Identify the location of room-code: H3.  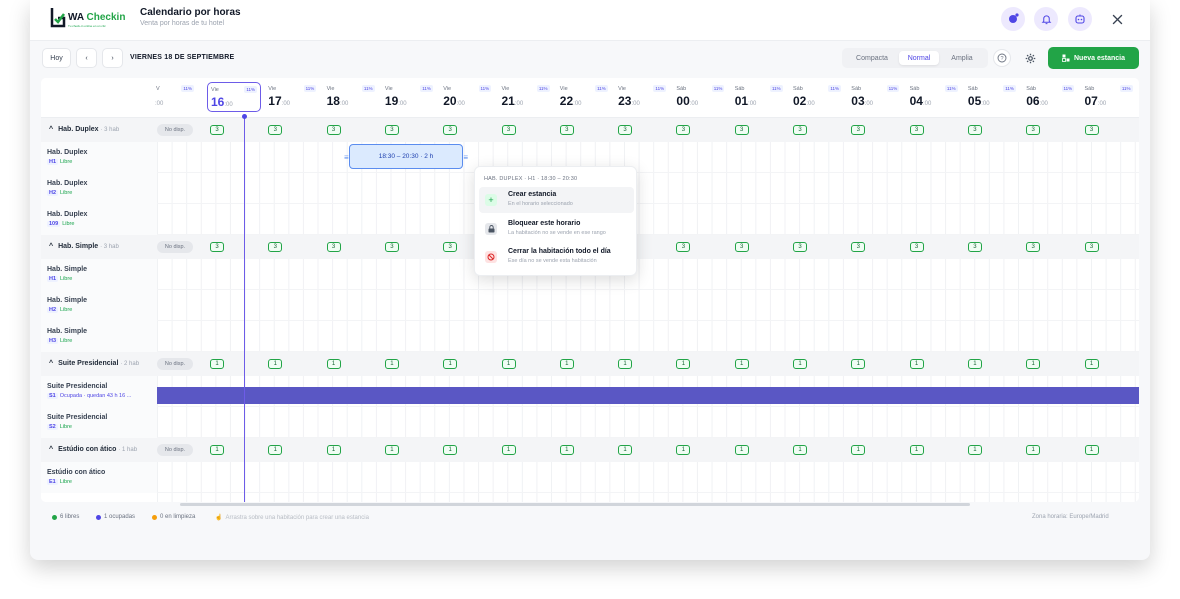
(53, 341).